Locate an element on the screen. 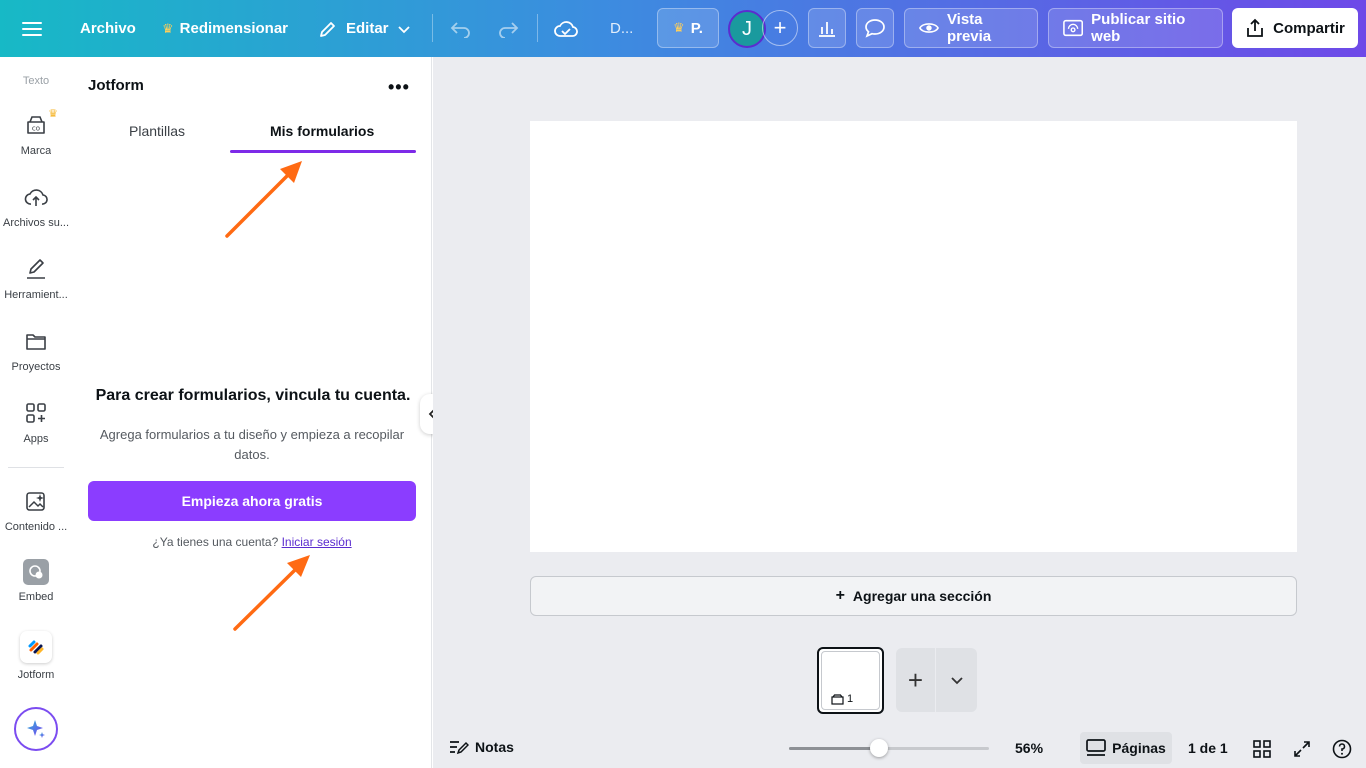  notes-label: Notas is located at coordinates (494, 747).